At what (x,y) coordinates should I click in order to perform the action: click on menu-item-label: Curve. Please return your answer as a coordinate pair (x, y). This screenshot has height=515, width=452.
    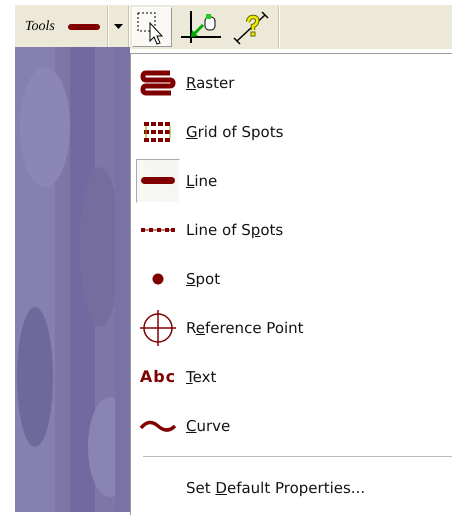
    Looking at the image, I should click on (208, 425).